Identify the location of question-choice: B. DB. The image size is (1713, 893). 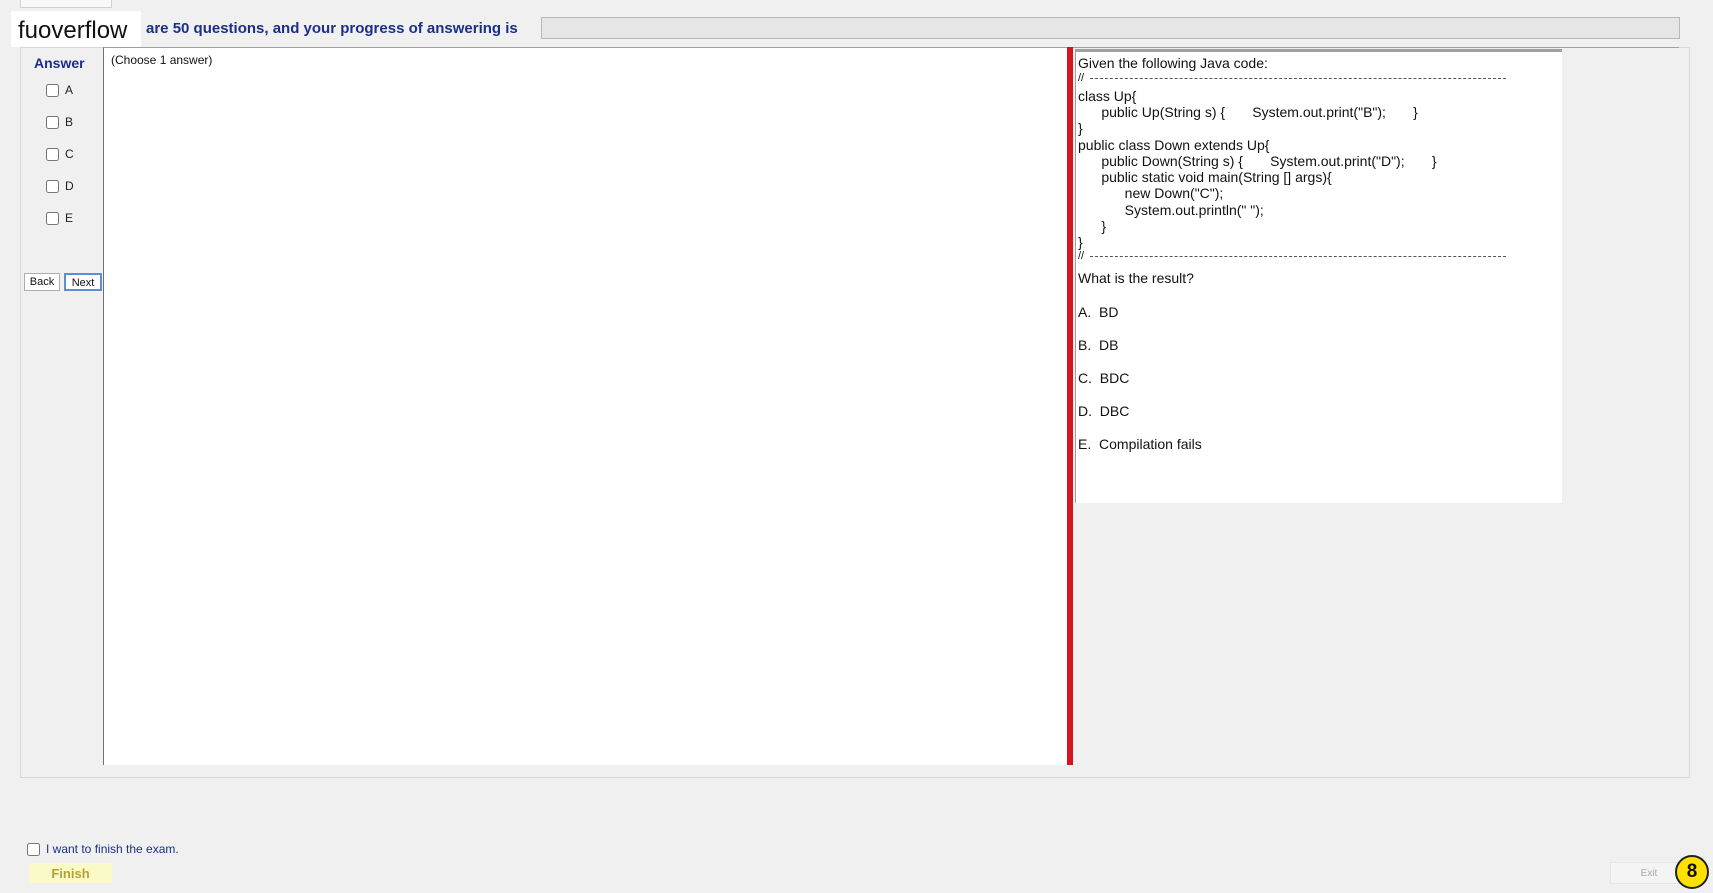
(1098, 345).